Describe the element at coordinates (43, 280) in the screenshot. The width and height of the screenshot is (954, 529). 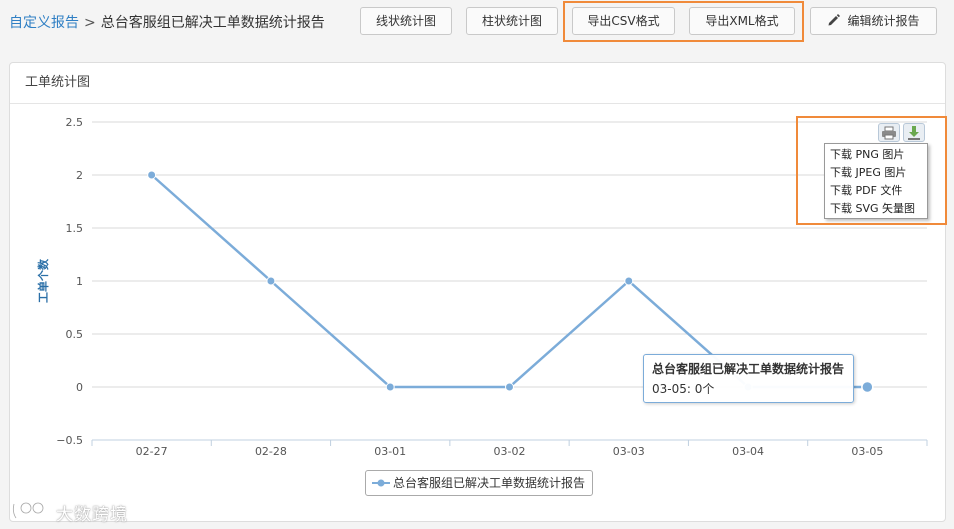
I see `y-axis-title: 工单个数` at that location.